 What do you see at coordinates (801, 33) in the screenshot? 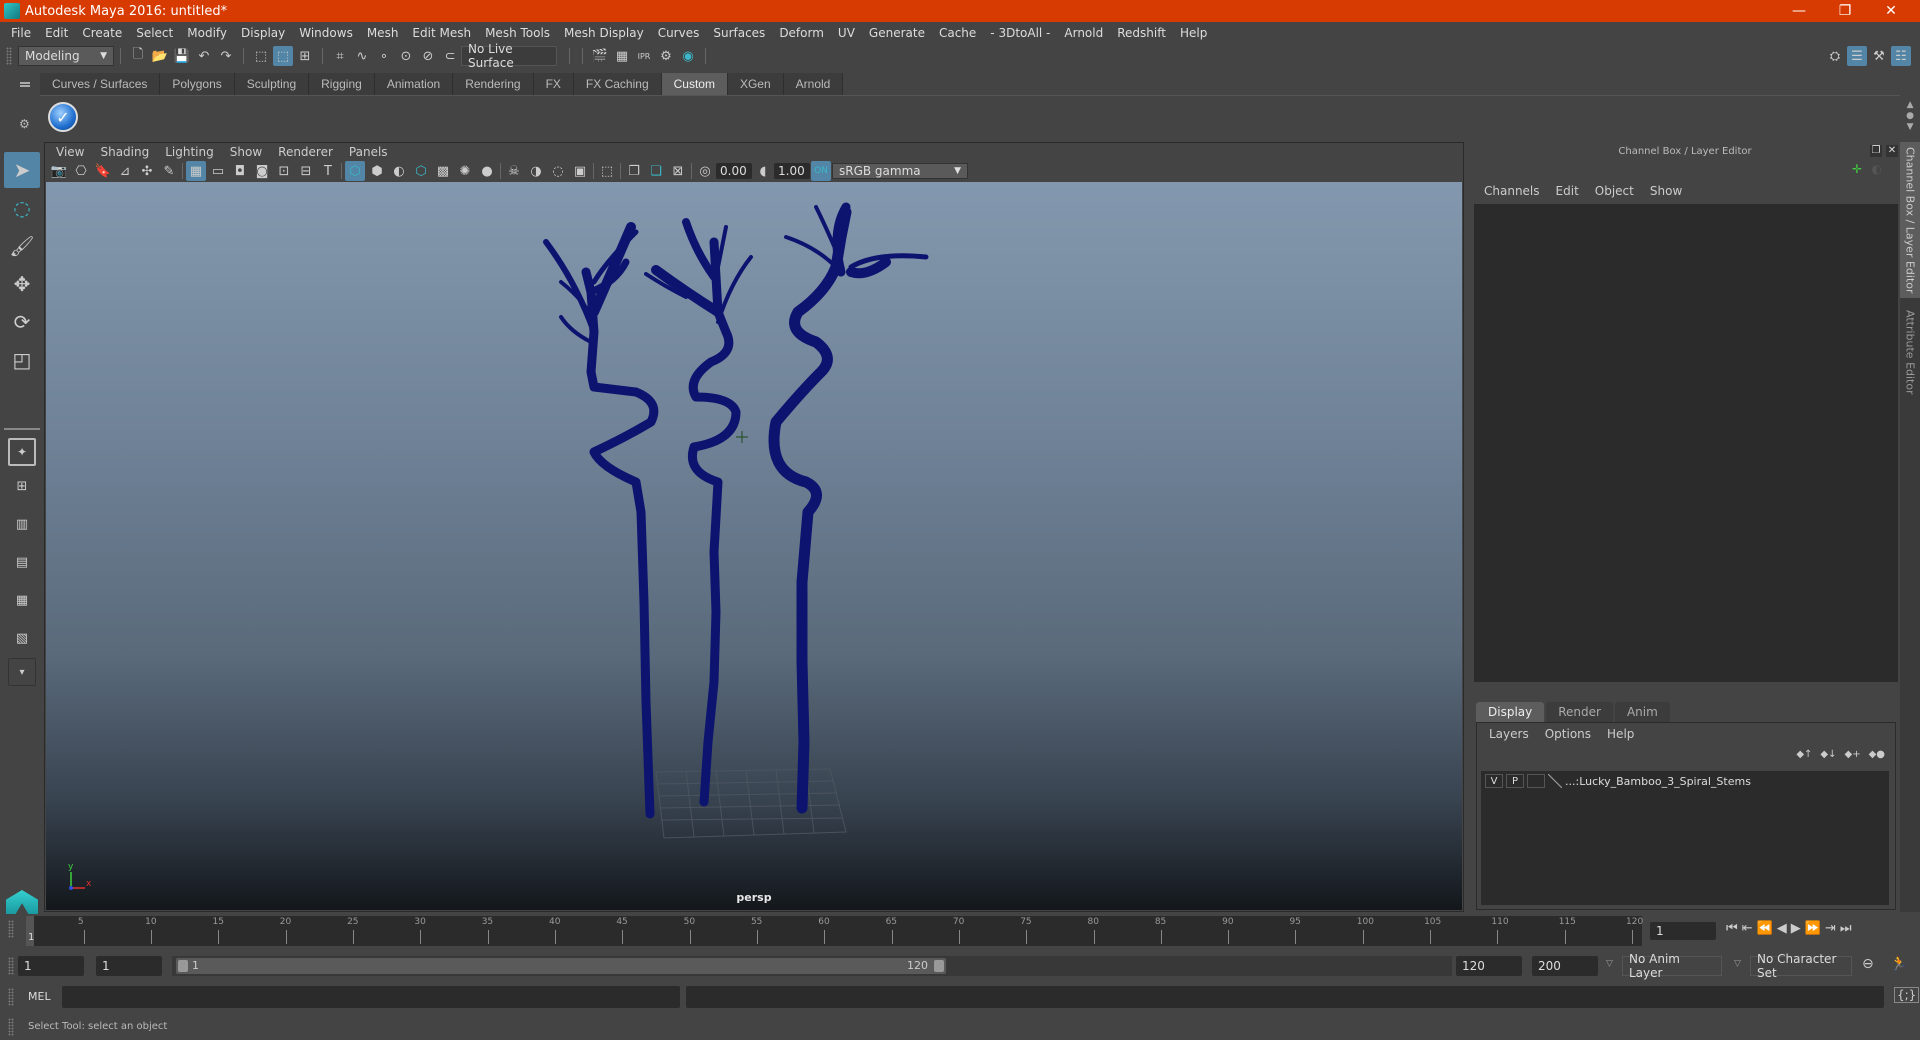
I see `menu-deform: Deform` at bounding box center [801, 33].